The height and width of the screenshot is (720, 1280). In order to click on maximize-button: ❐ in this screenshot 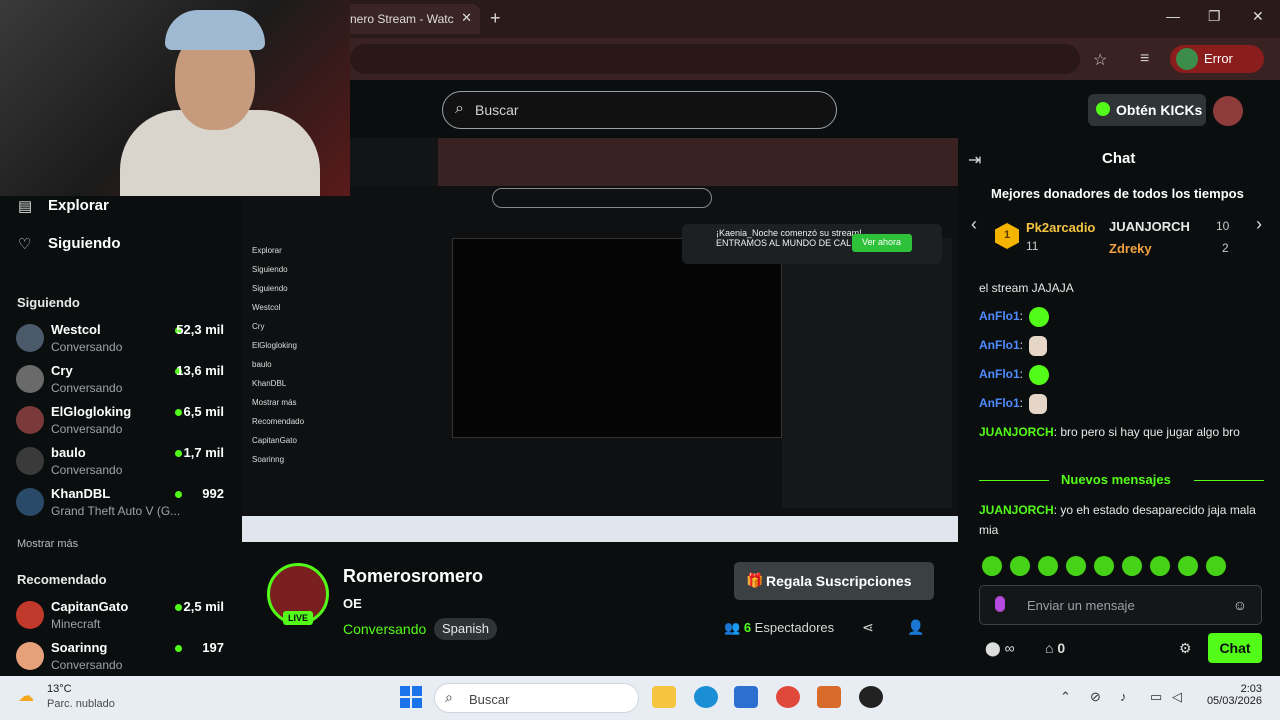, I will do `click(1214, 16)`.